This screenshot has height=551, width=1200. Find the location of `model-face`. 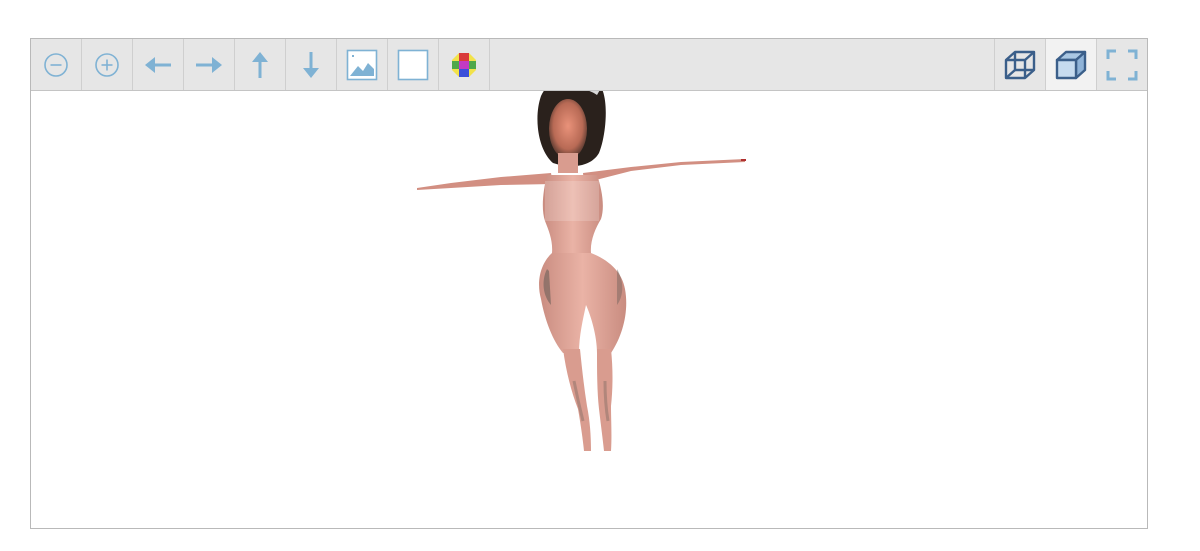

model-face is located at coordinates (568, 129).